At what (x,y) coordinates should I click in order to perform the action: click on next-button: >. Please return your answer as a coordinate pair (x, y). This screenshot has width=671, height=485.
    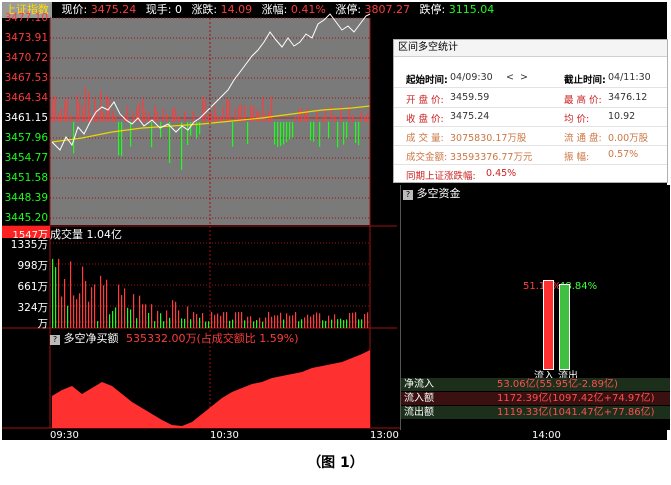
    Looking at the image, I should click on (524, 77).